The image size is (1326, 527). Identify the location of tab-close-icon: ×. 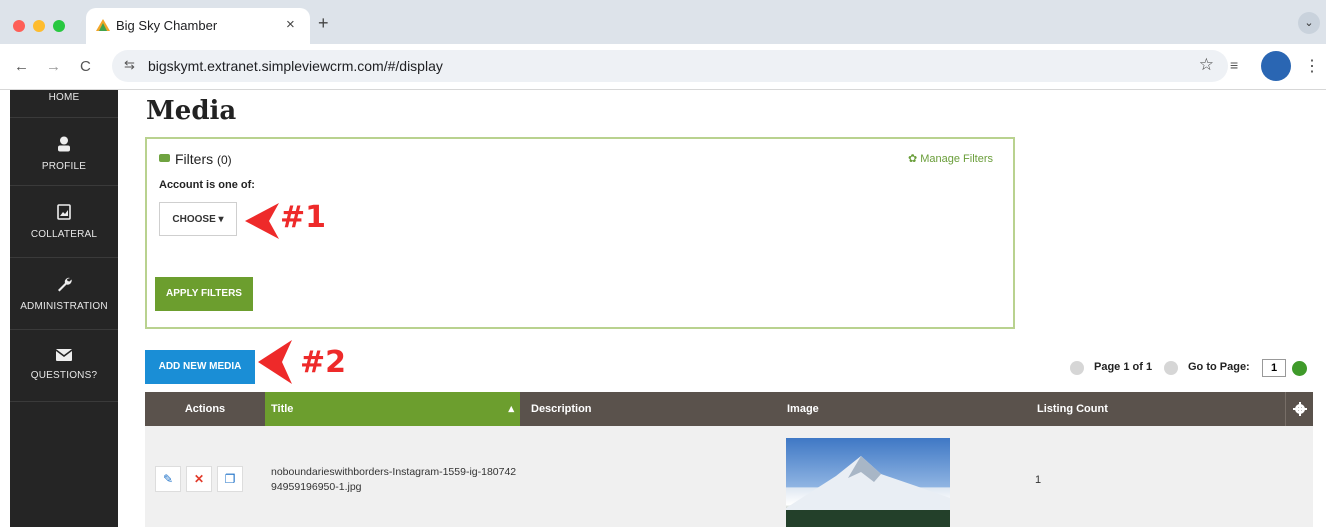
(290, 24).